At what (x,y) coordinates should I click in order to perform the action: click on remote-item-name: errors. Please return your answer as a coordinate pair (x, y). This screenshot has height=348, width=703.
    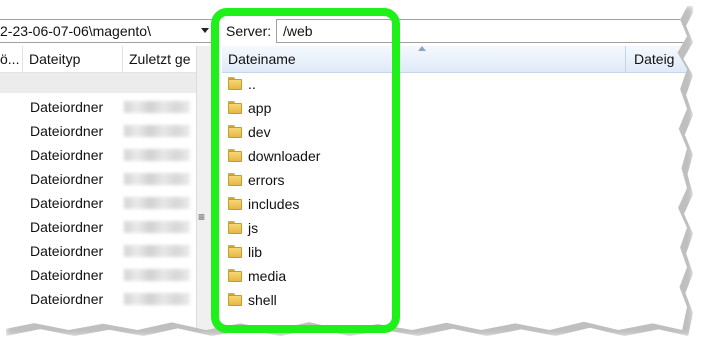
    Looking at the image, I should click on (266, 180).